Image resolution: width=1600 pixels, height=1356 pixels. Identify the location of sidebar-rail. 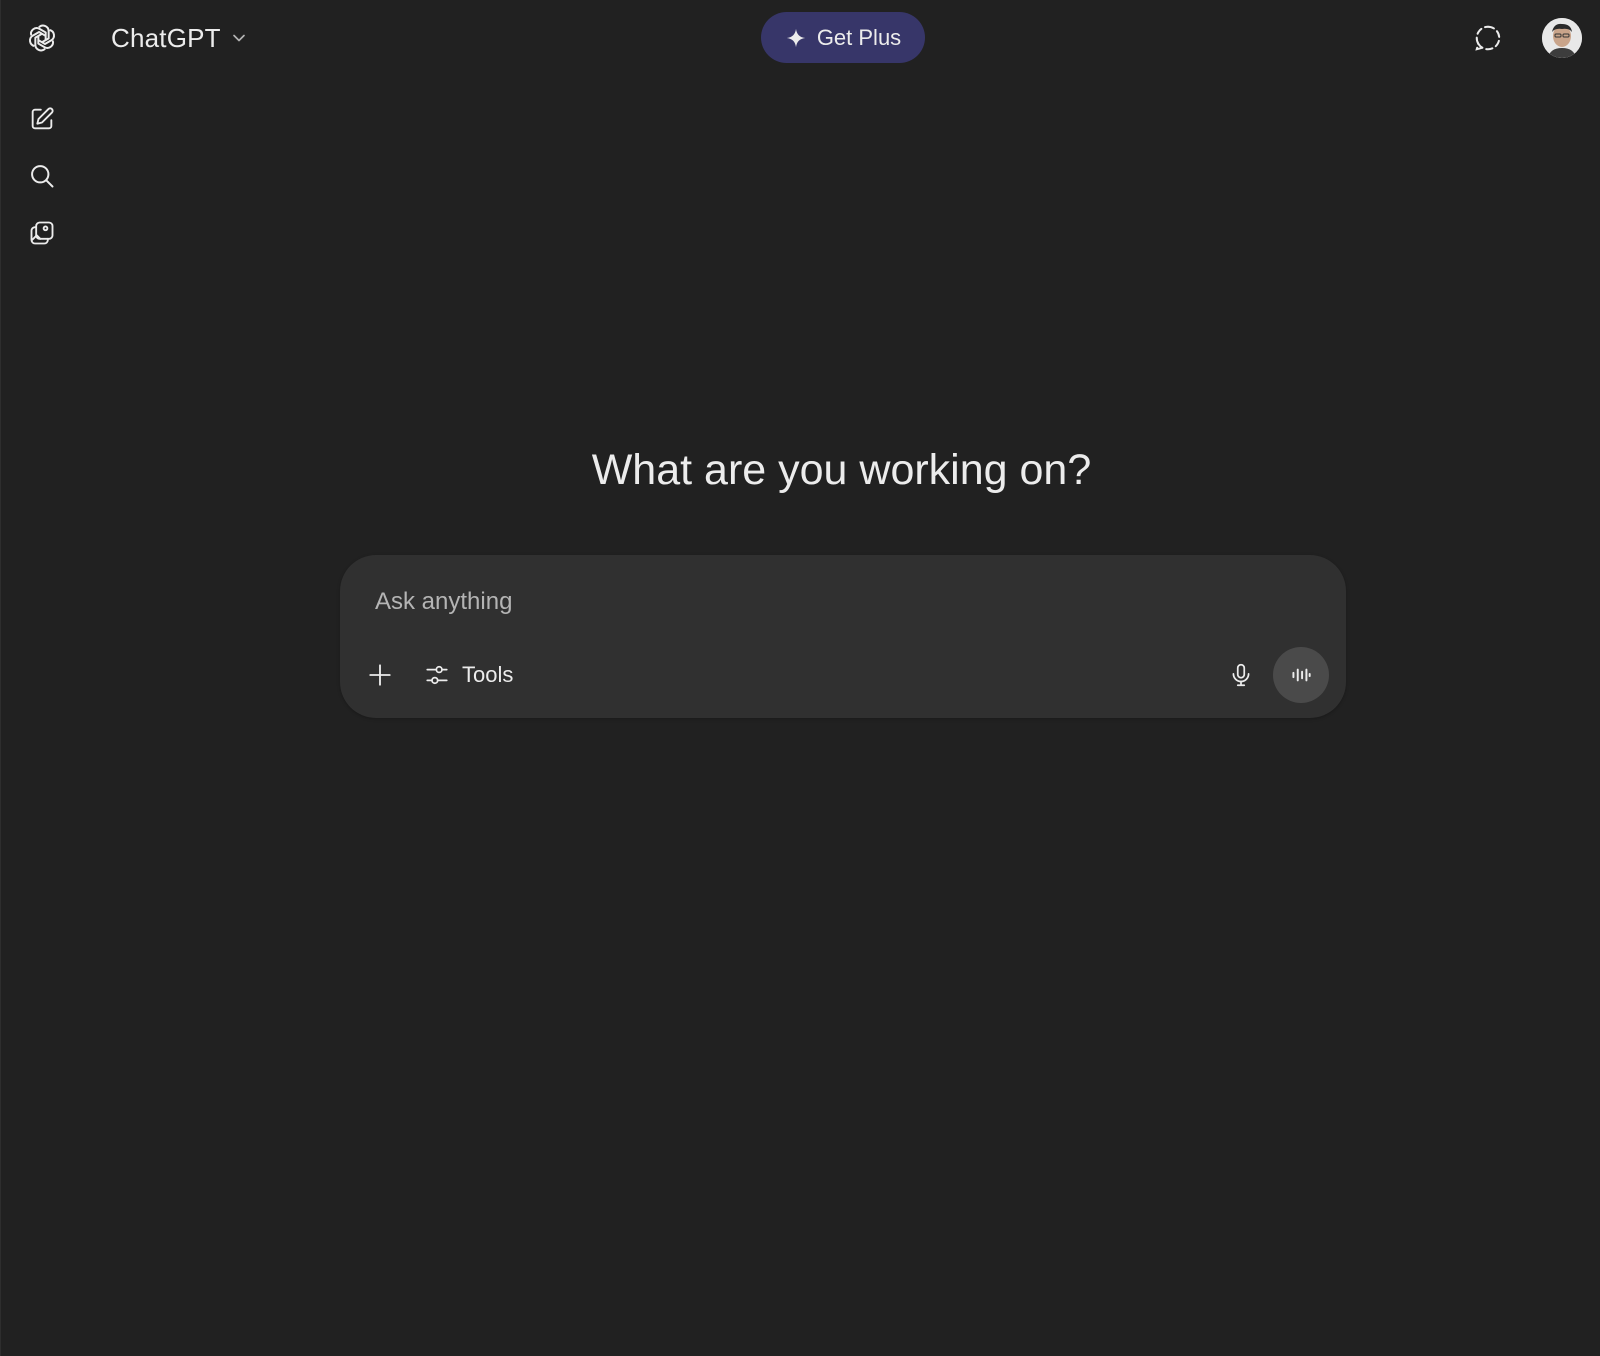
(42, 678).